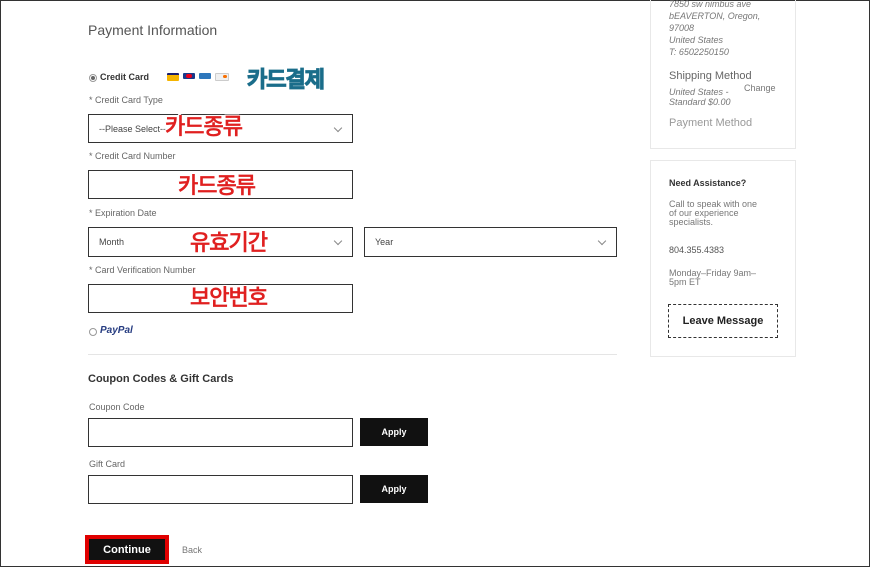 Image resolution: width=870 pixels, height=567 pixels. What do you see at coordinates (112, 242) in the screenshot?
I see `month-value: Month` at bounding box center [112, 242].